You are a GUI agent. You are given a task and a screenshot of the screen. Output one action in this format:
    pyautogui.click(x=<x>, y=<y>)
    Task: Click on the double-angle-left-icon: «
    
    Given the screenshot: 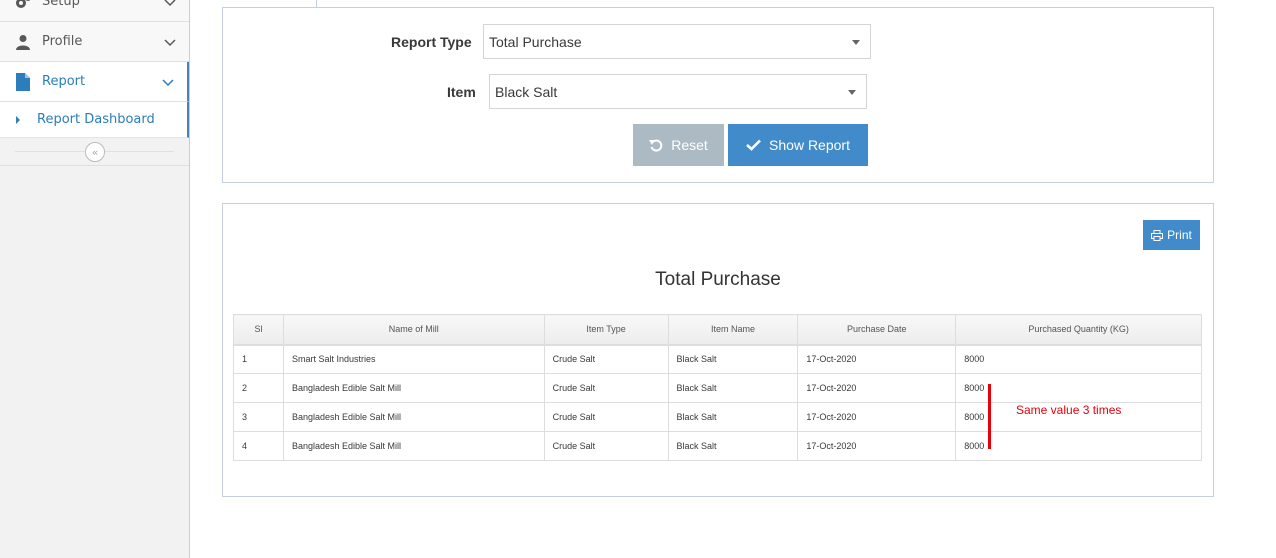 What is the action you would take?
    pyautogui.click(x=95, y=152)
    